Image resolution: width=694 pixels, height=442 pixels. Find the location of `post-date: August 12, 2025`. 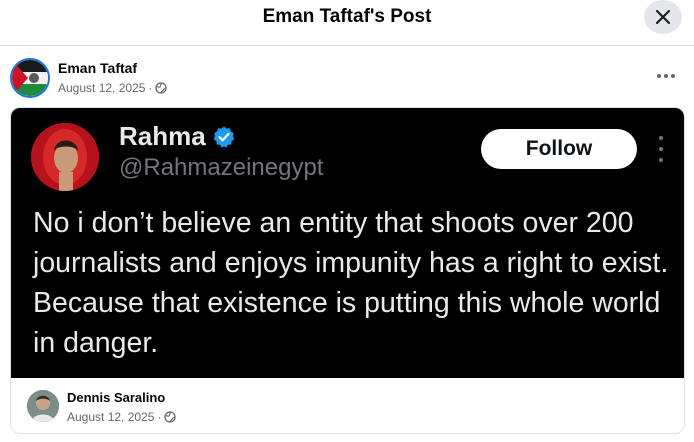

post-date: August 12, 2025 is located at coordinates (101, 88).